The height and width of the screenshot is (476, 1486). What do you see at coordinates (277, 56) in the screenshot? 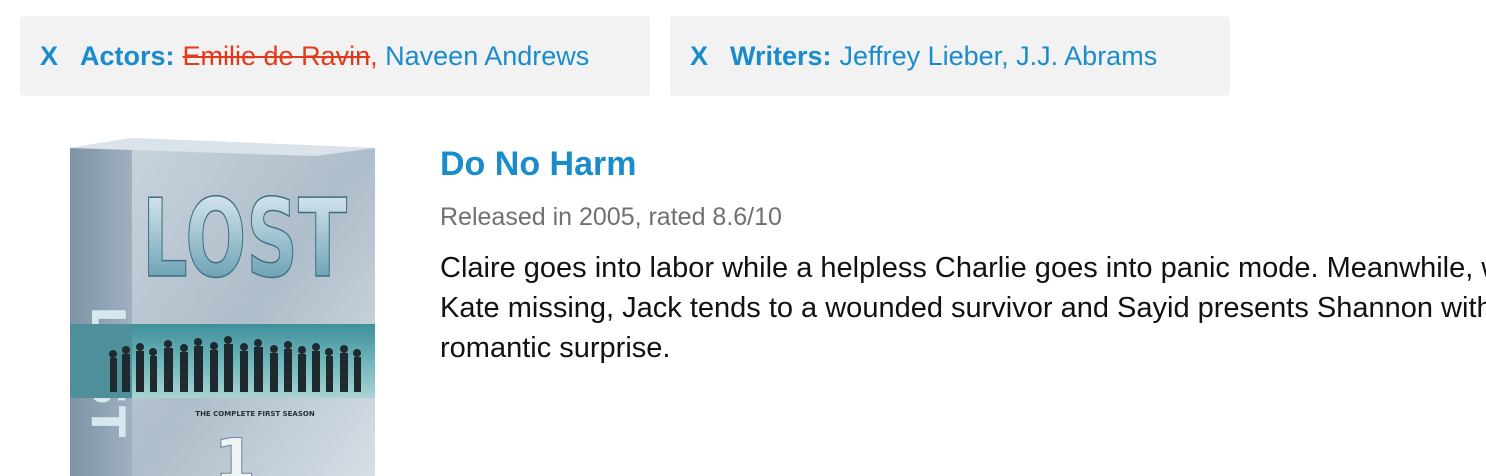
I see `removed-actor-value: Emilie de Ravin` at bounding box center [277, 56].